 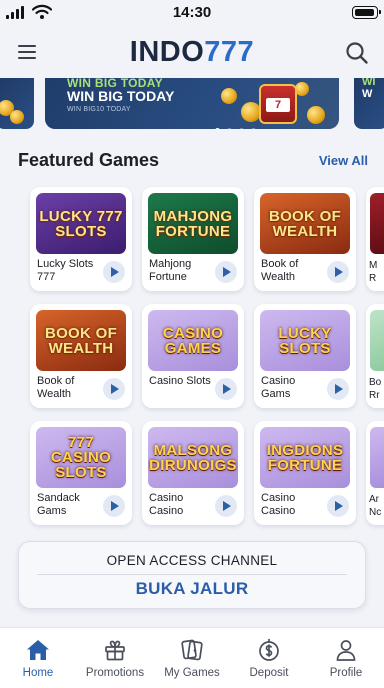 I want to click on game-card: MALSONG DIRUNOIGS Casino Casino, so click(x=193, y=473).